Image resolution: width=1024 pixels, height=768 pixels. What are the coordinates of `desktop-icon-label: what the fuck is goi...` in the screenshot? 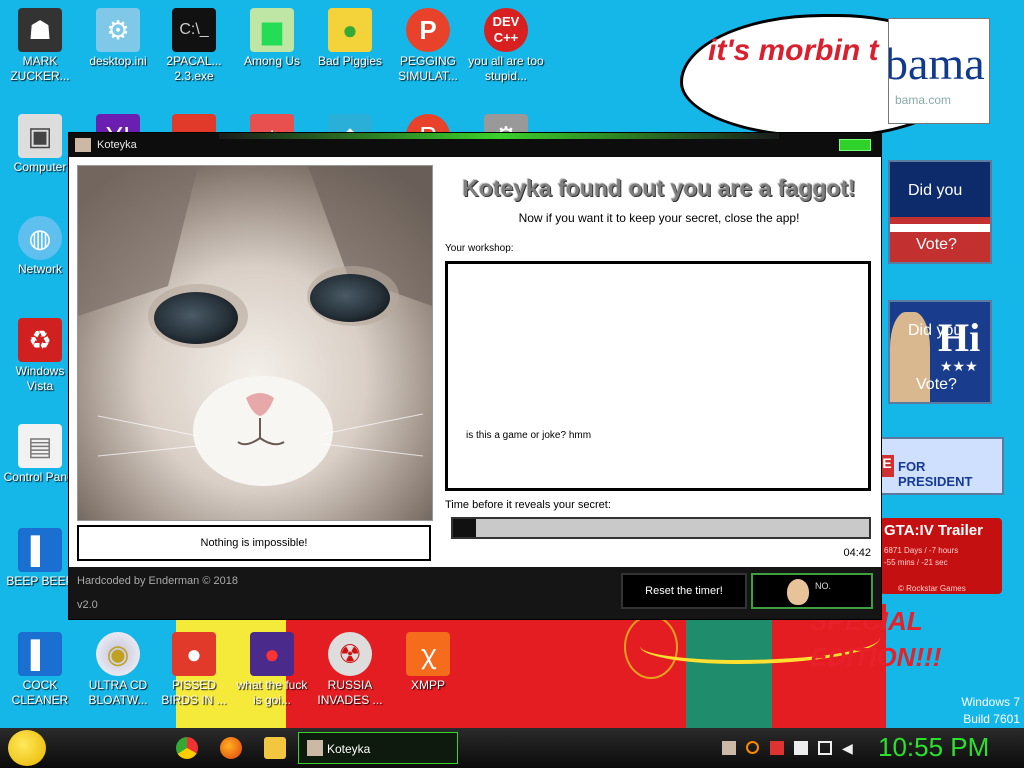 It's located at (272, 692).